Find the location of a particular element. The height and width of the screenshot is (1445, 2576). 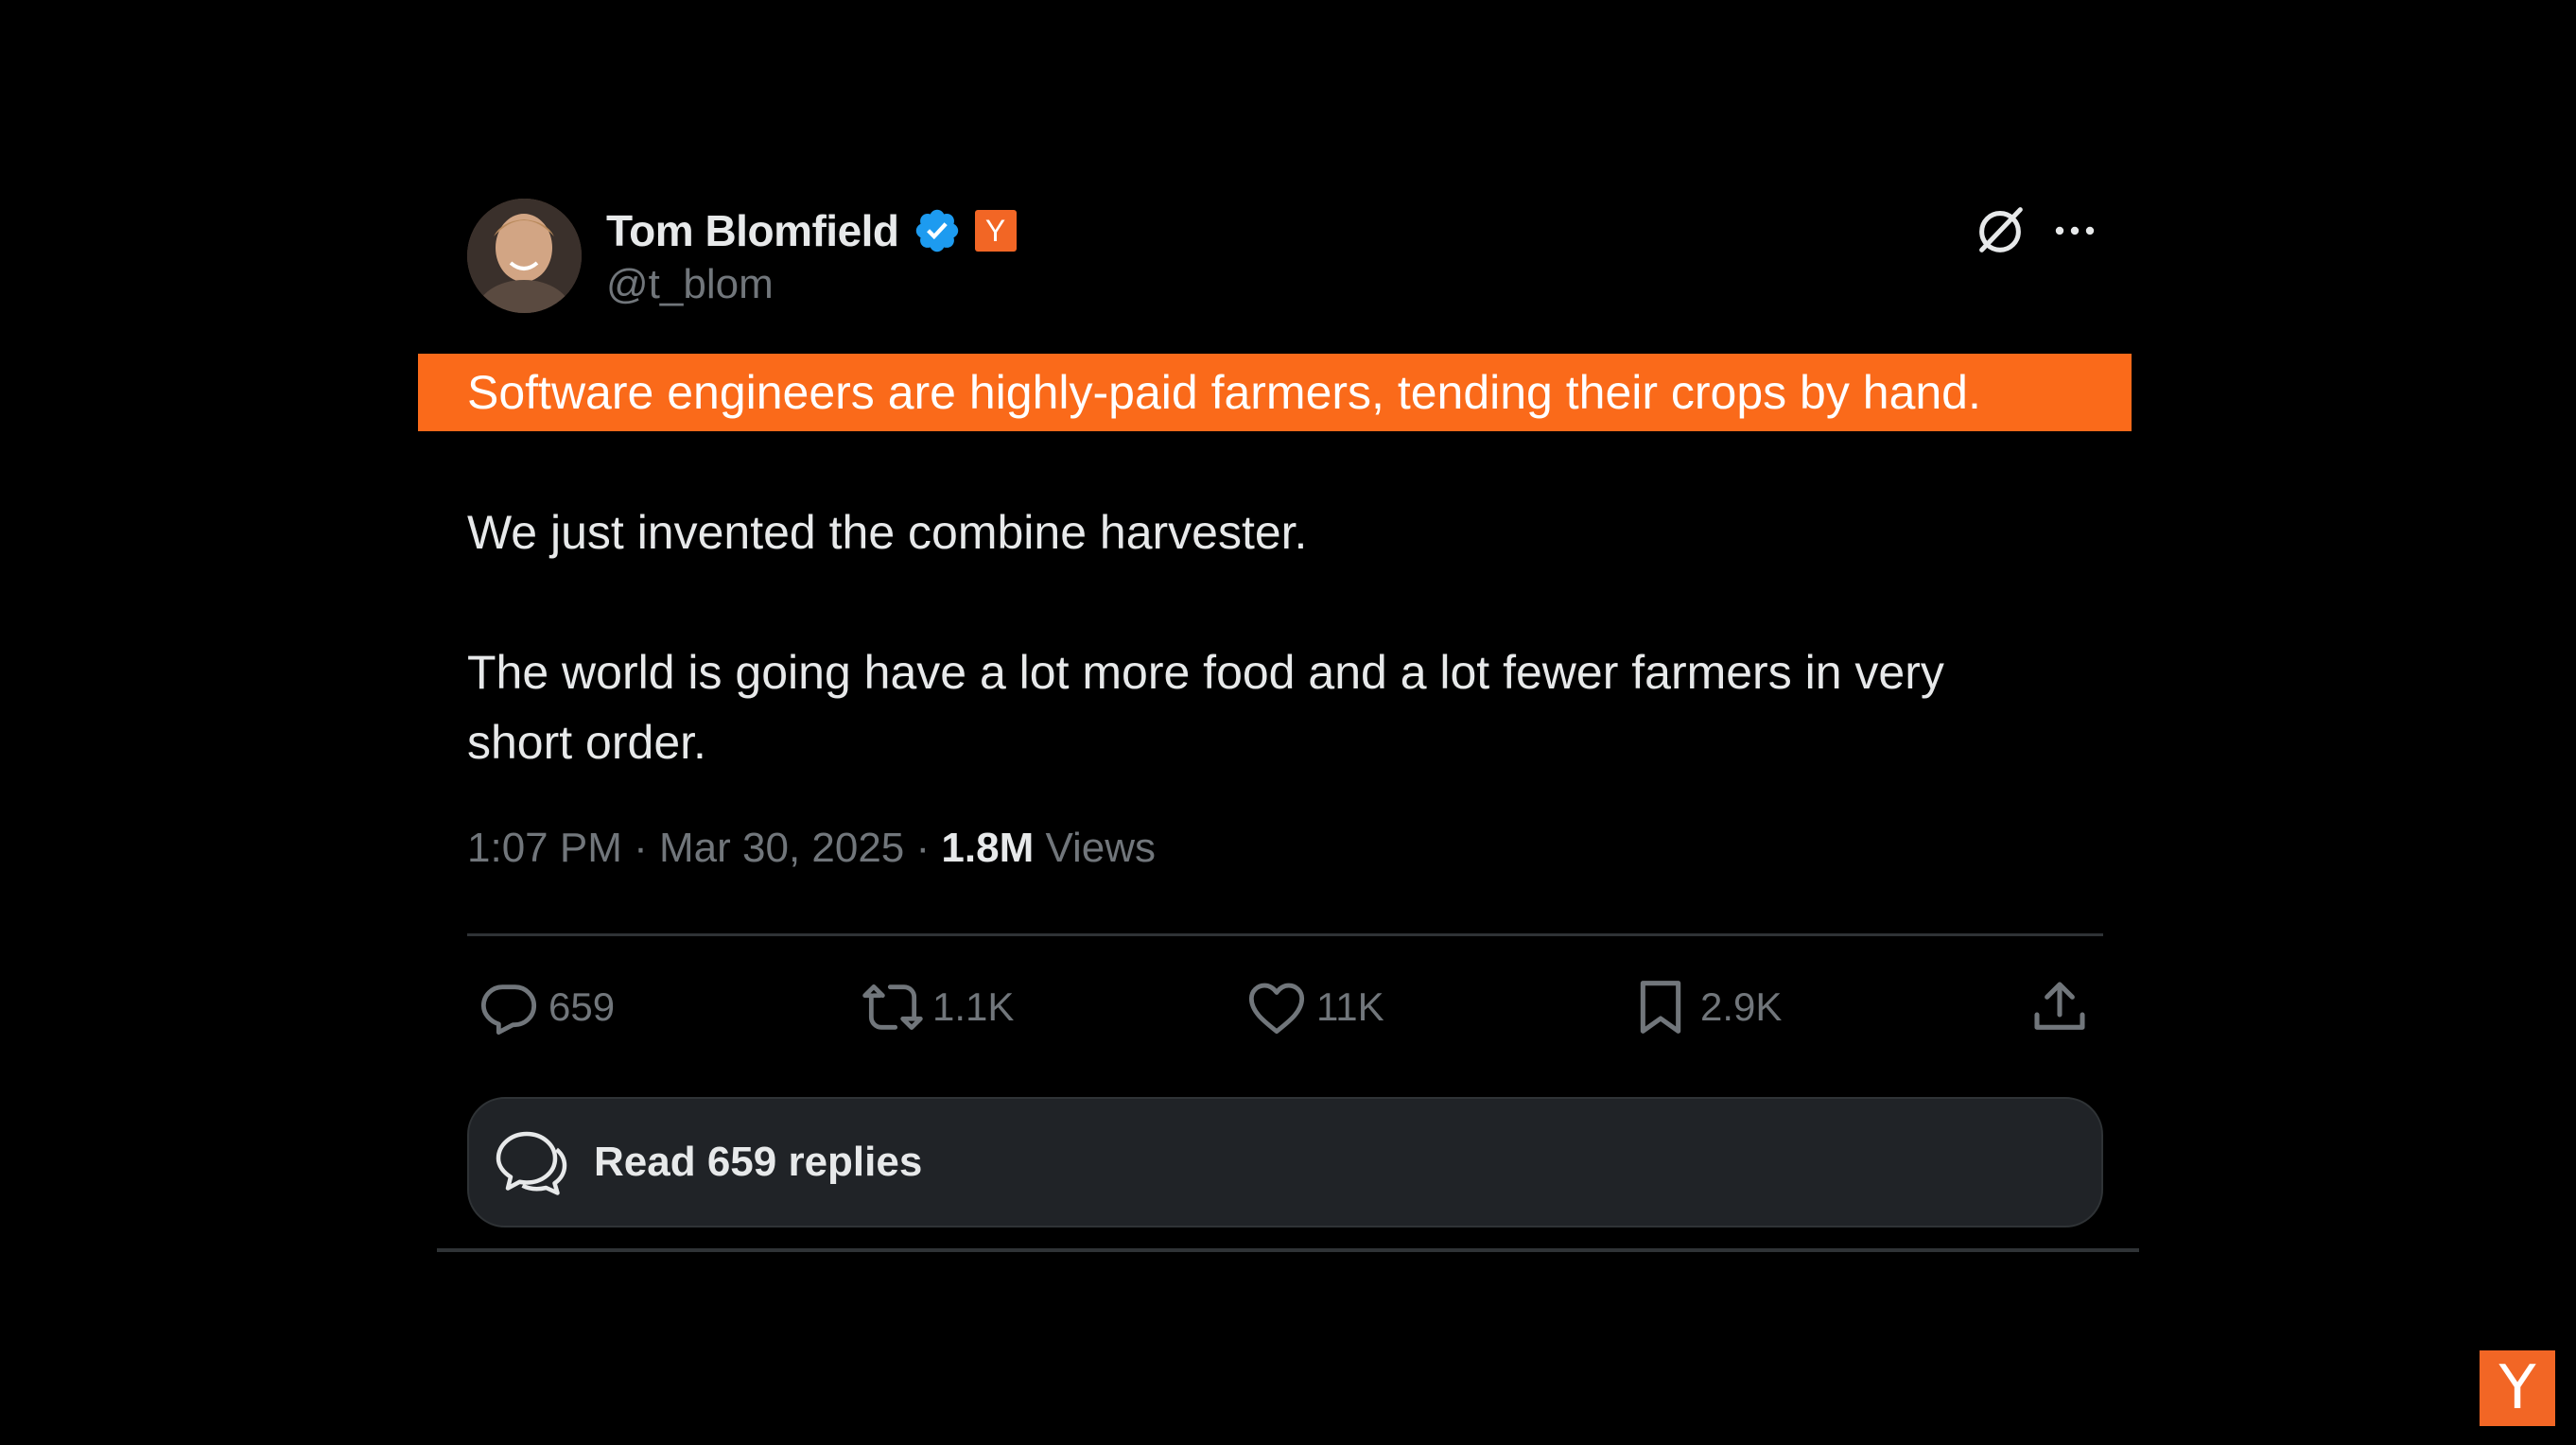

share-icon is located at coordinates (2059, 1006).